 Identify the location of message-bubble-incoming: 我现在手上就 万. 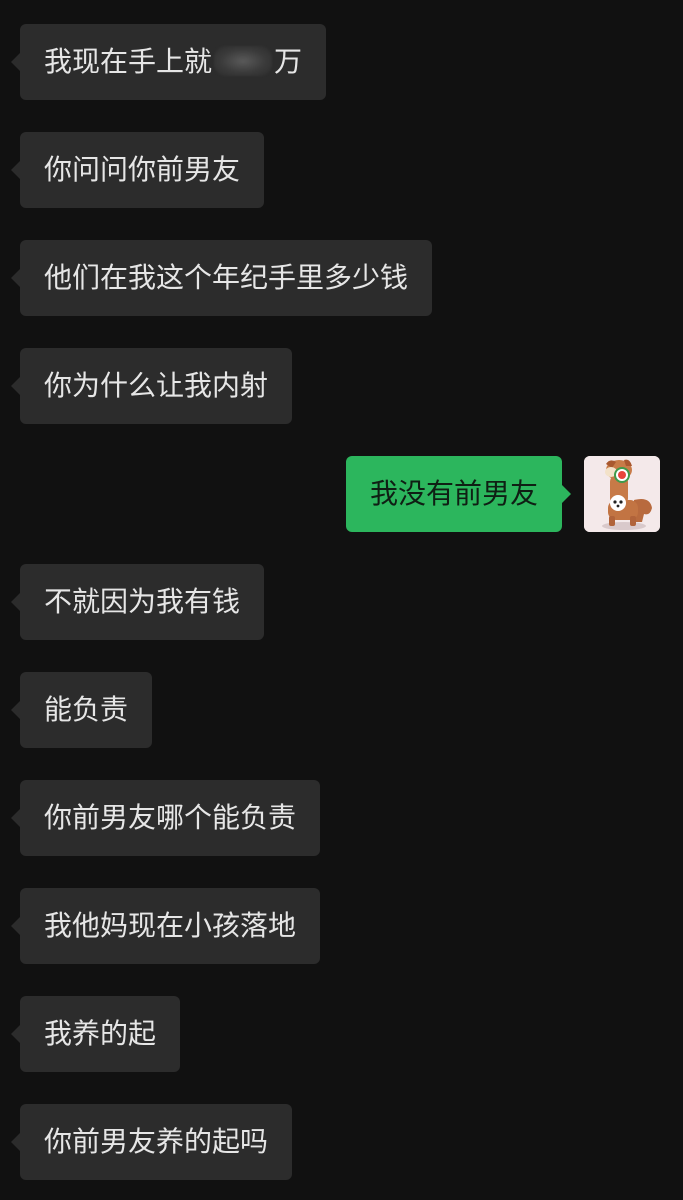
(168, 62).